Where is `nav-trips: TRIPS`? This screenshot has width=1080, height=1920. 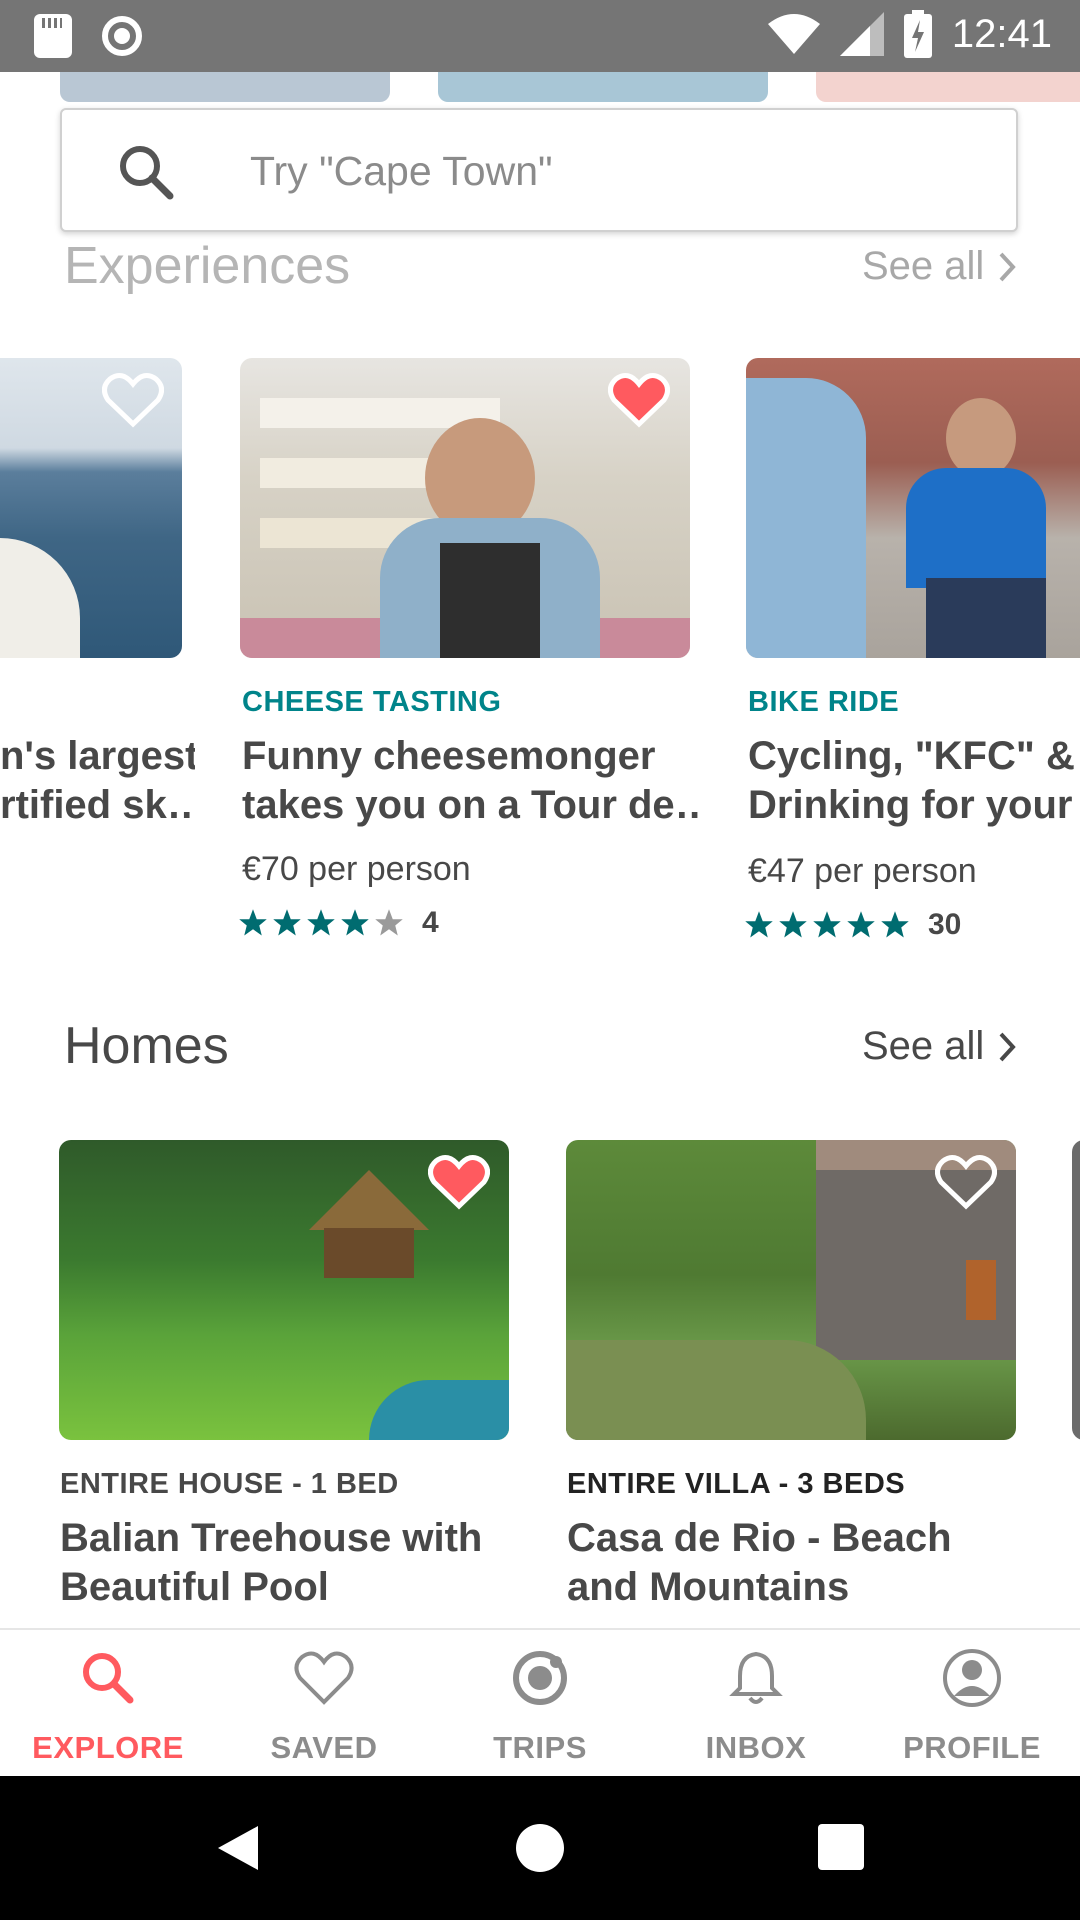
nav-trips: TRIPS is located at coordinates (540, 1704).